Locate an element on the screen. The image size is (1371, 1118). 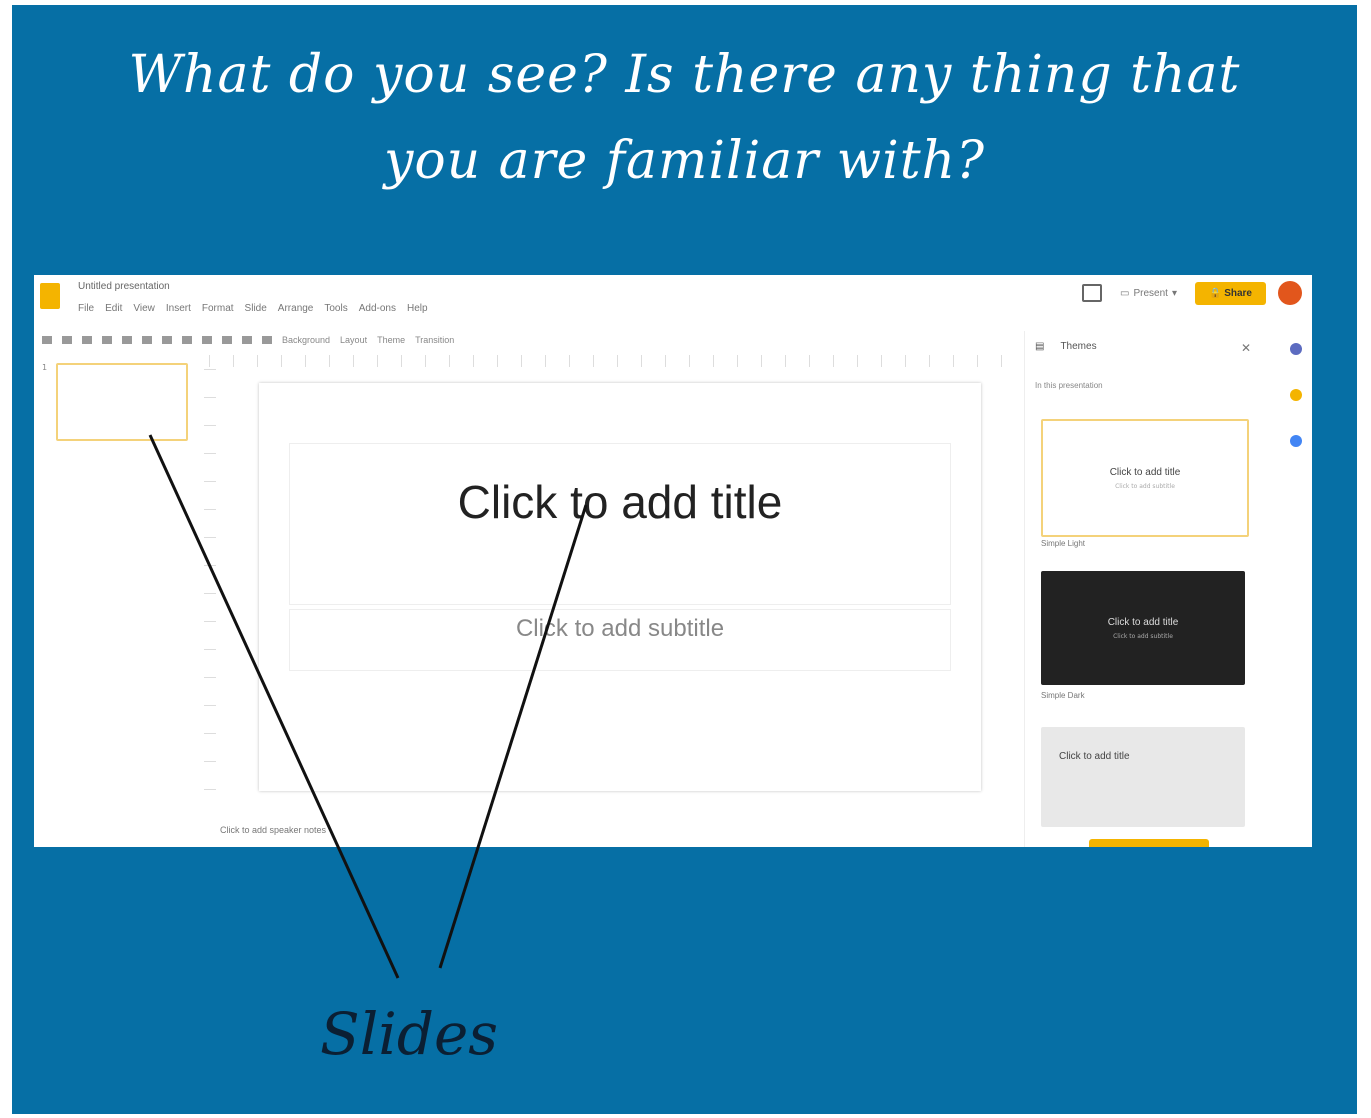
import-theme-button is located at coordinates (1149, 843).